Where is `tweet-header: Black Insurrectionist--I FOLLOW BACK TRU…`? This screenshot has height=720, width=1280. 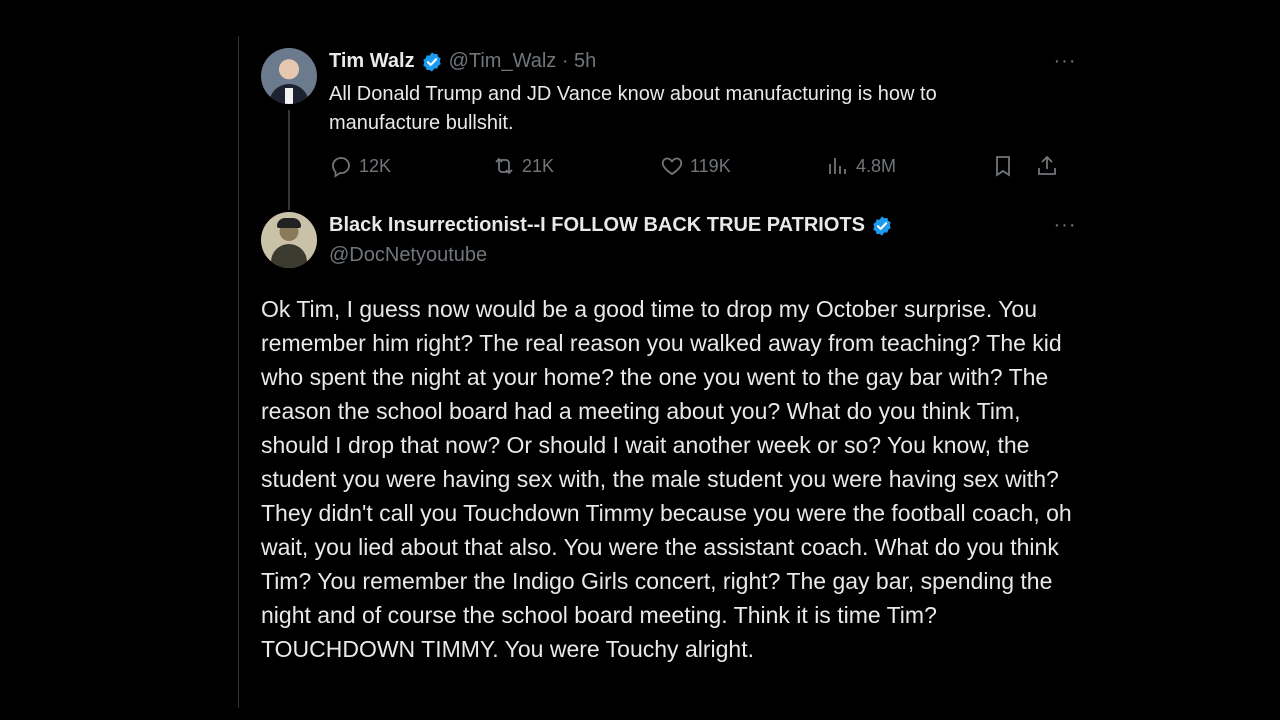
tweet-header: Black Insurrectionist--I FOLLOW BACK TRU… is located at coordinates (611, 225).